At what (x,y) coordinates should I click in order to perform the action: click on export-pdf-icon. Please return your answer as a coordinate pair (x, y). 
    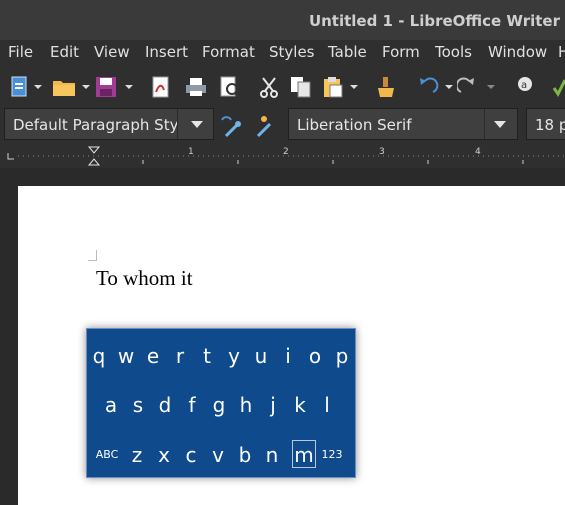
    Looking at the image, I should click on (161, 87).